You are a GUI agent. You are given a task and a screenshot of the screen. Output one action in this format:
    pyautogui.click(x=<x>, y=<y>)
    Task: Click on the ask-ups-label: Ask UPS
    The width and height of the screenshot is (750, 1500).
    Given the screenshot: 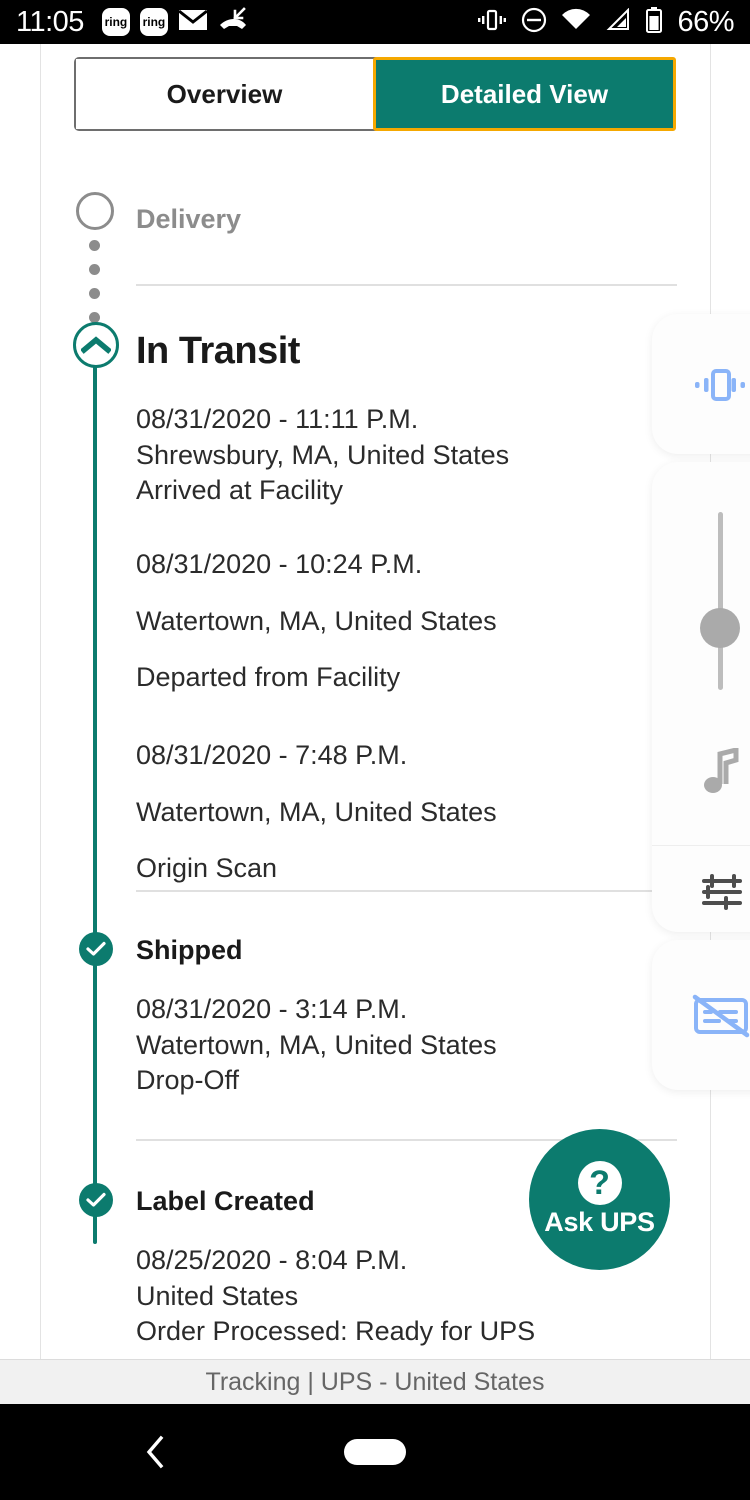 What is the action you would take?
    pyautogui.click(x=599, y=1222)
    